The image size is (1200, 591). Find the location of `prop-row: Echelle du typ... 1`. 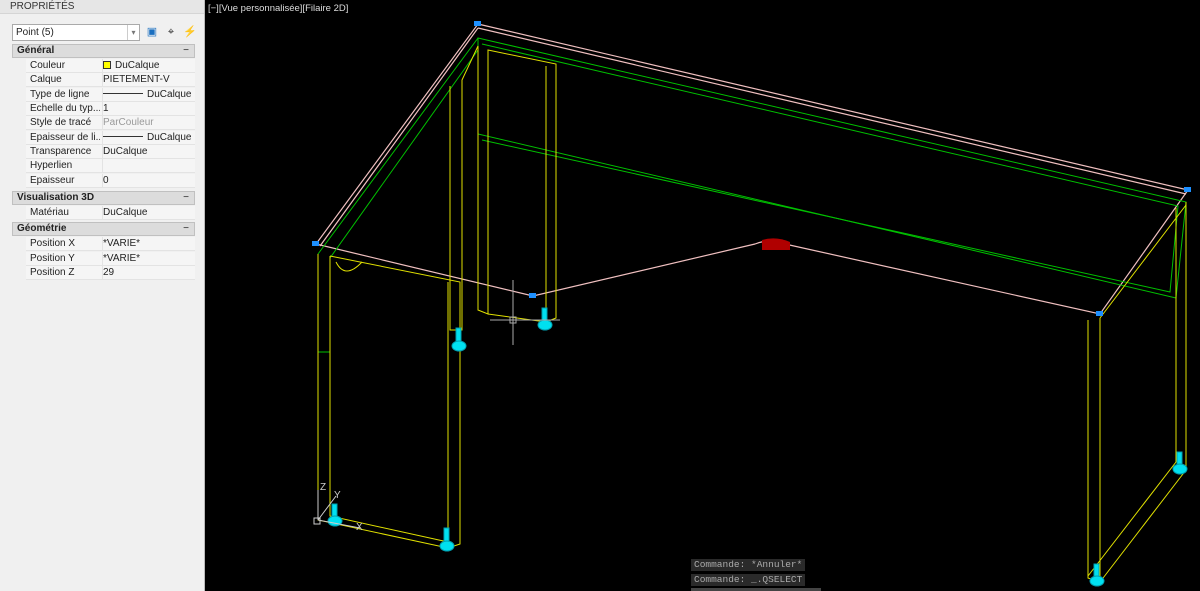

prop-row: Echelle du typ... 1 is located at coordinates (110, 109).